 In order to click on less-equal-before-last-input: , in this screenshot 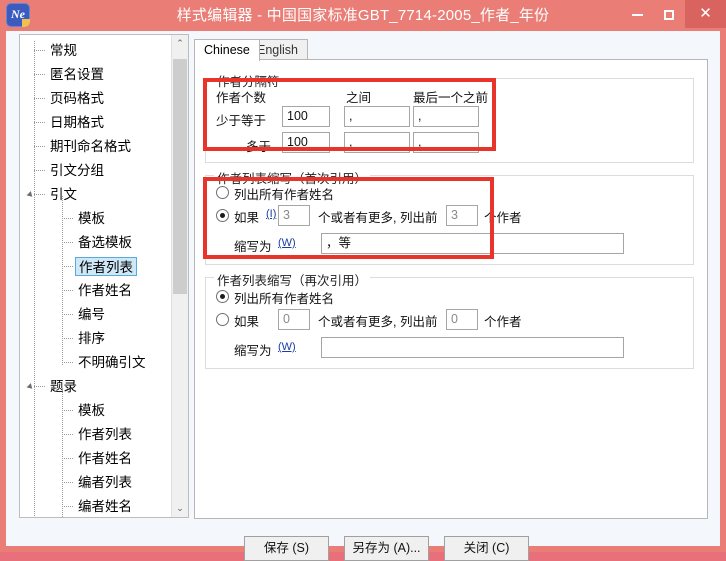, I will do `click(446, 116)`.